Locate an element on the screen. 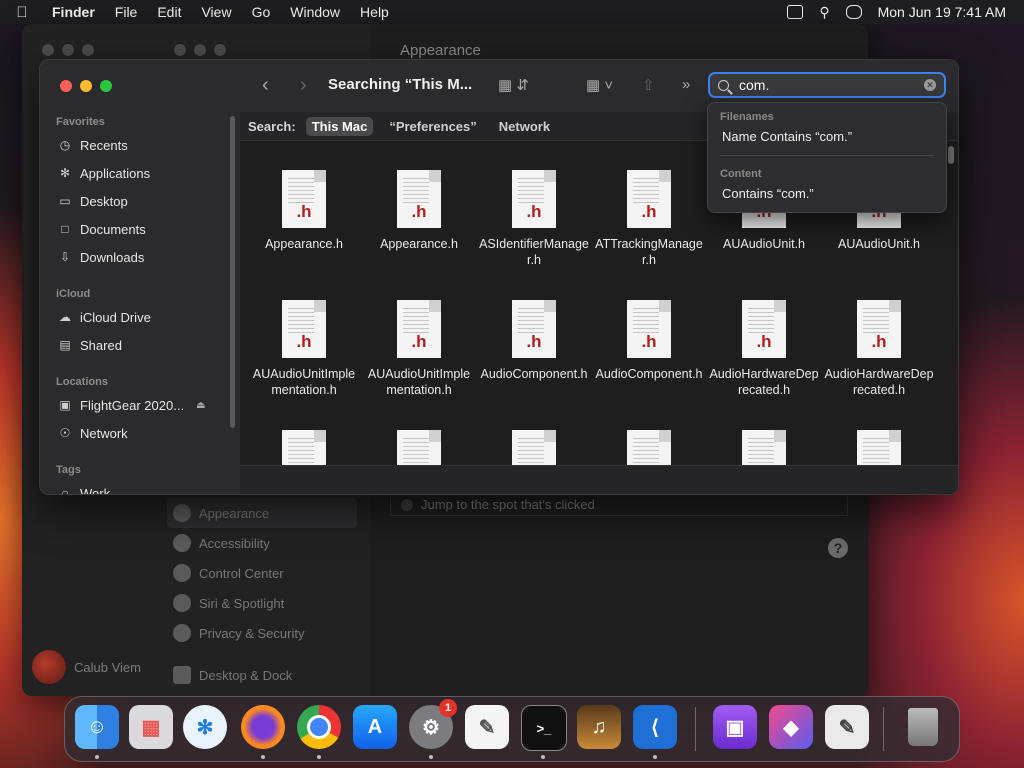  forward-chevron-icon: › is located at coordinates (303, 85).